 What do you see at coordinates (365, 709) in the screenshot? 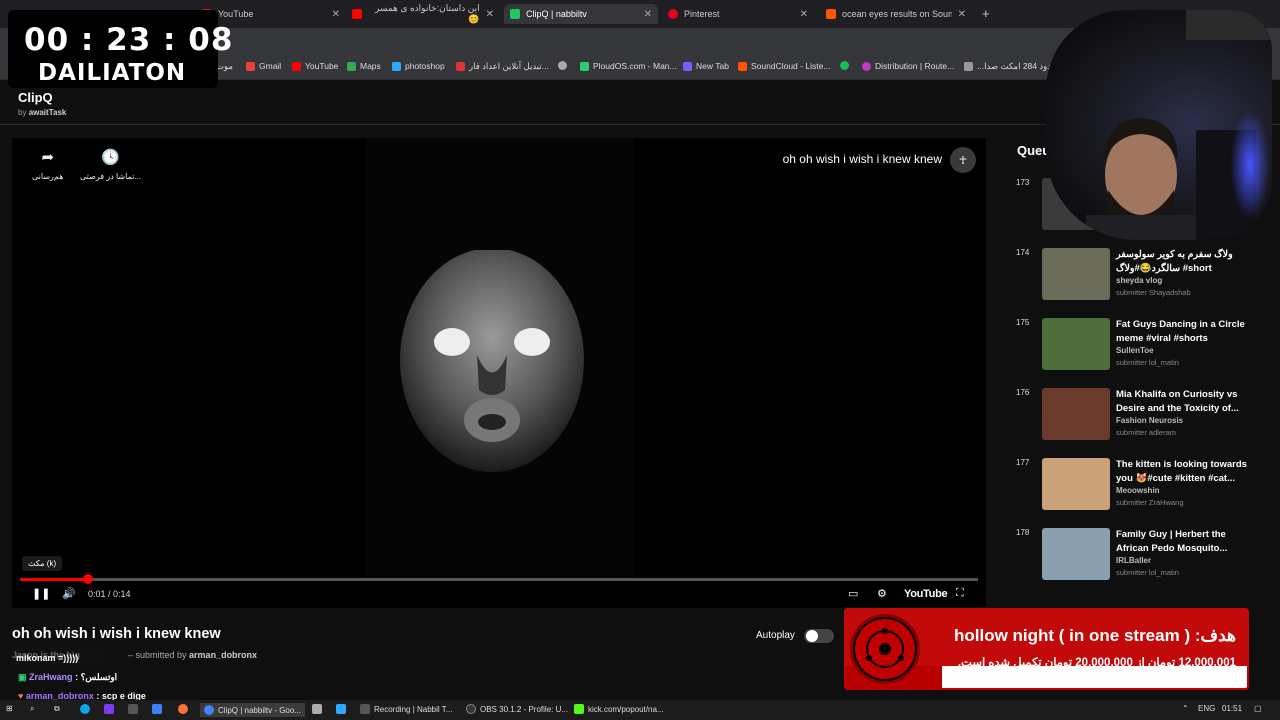
I see `recording-icon` at bounding box center [365, 709].